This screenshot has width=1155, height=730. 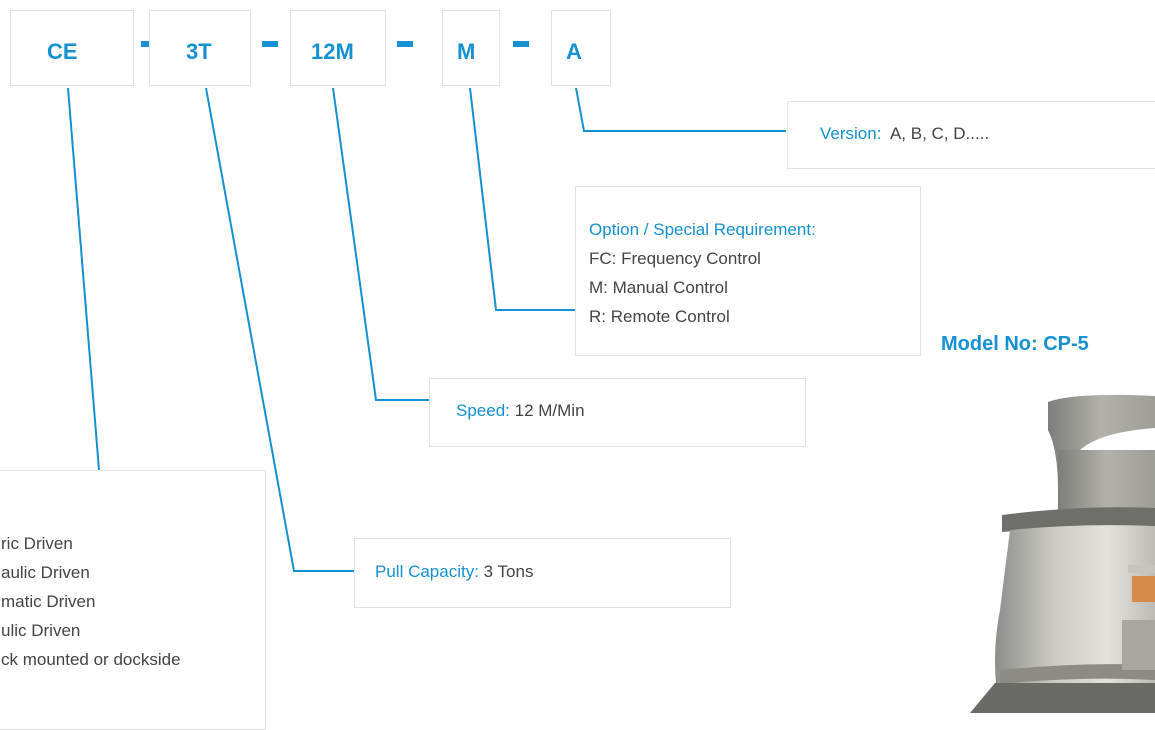 I want to click on version-label: Version:, so click(x=851, y=133).